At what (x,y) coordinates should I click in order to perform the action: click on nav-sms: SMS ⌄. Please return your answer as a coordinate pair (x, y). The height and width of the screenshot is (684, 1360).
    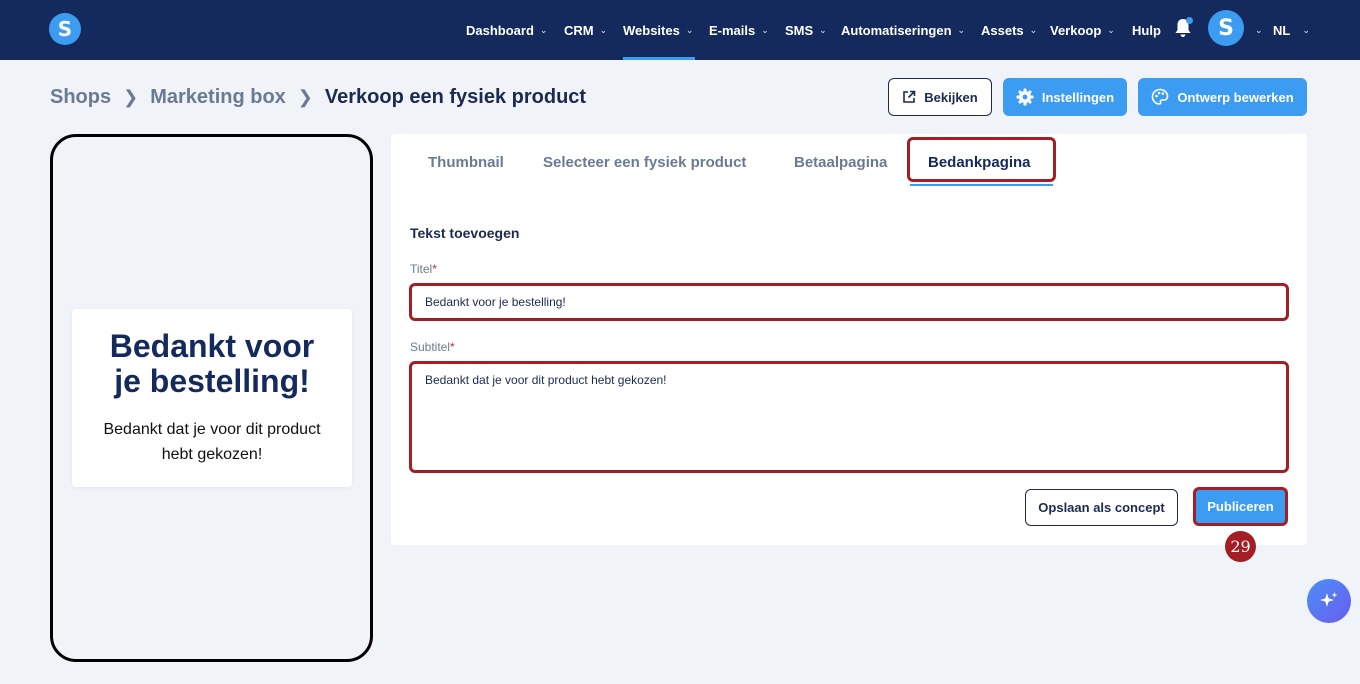
    Looking at the image, I should click on (806, 30).